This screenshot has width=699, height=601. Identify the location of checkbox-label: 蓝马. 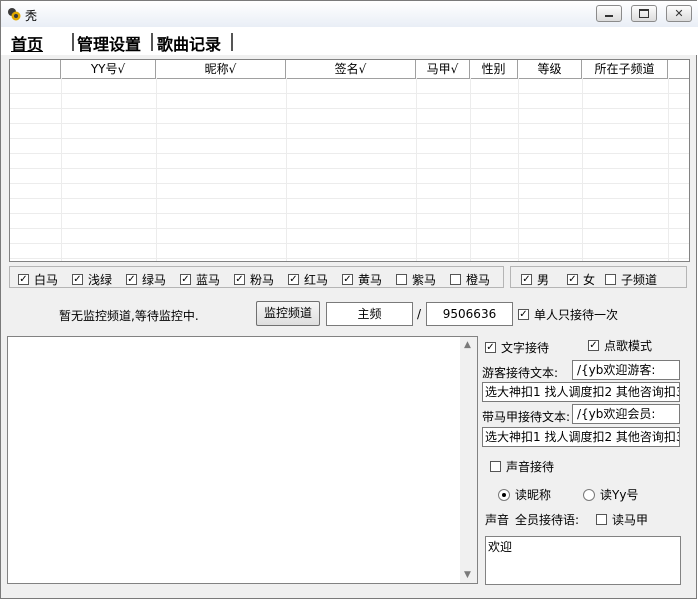
(208, 280).